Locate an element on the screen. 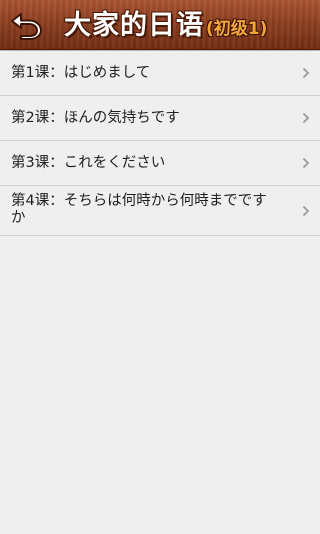 Image resolution: width=320 pixels, height=534 pixels. nav-bar: 大家的日语 (初级1) is located at coordinates (160, 25).